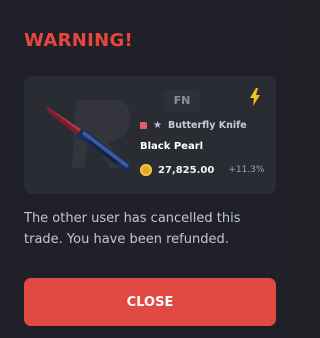 This screenshot has height=338, width=320. I want to click on item-name-row: ★ Butterfly Knife, so click(193, 125).